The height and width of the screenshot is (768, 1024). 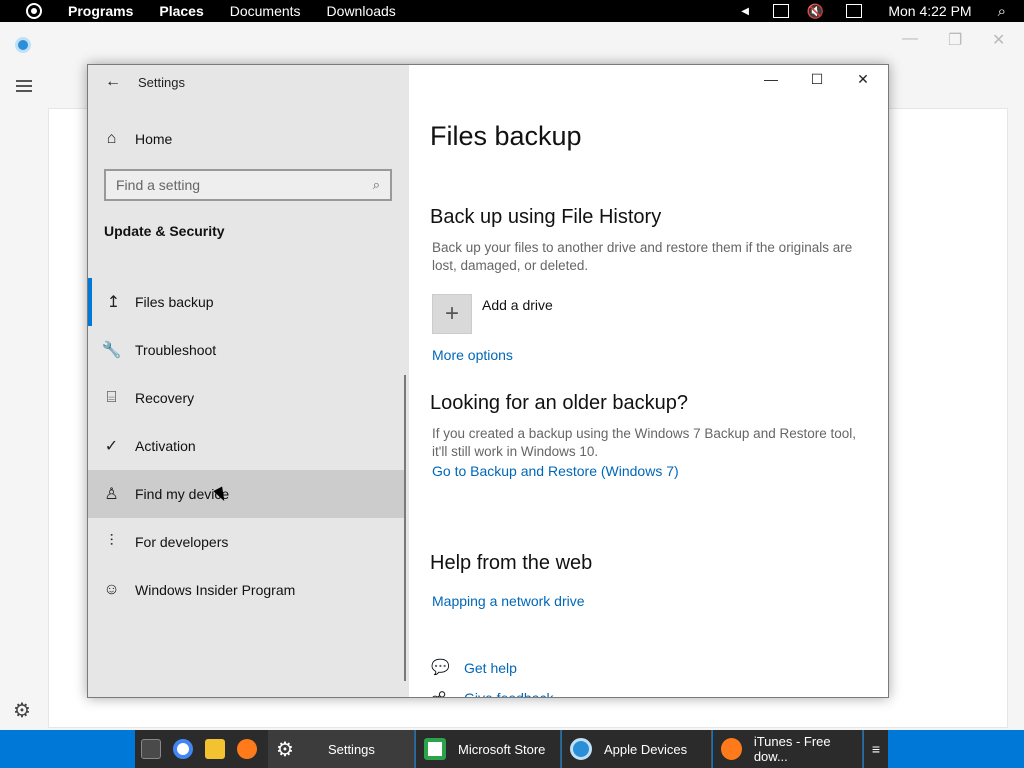 I want to click on taskbar-apple-devices: Apple Devices, so click(x=637, y=749).